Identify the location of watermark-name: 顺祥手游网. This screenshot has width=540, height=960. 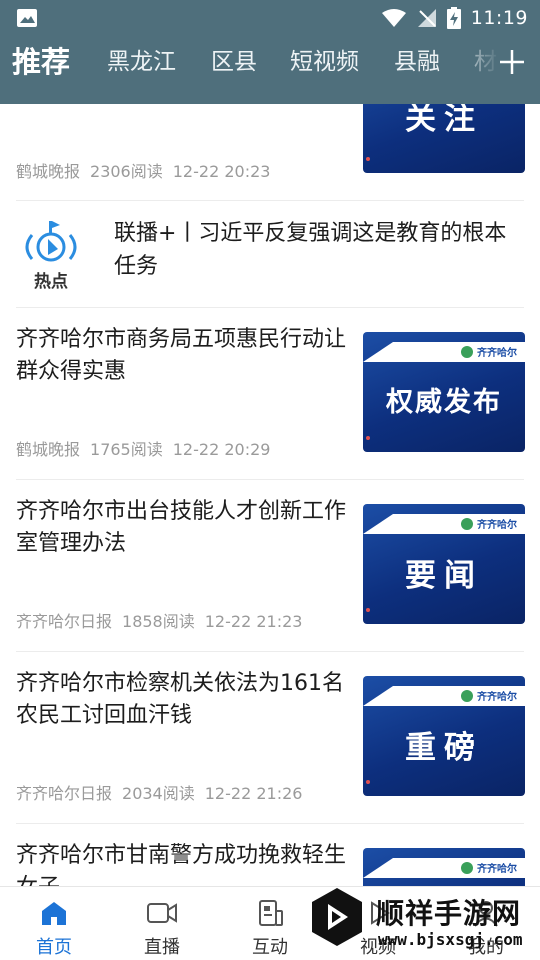
(449, 913).